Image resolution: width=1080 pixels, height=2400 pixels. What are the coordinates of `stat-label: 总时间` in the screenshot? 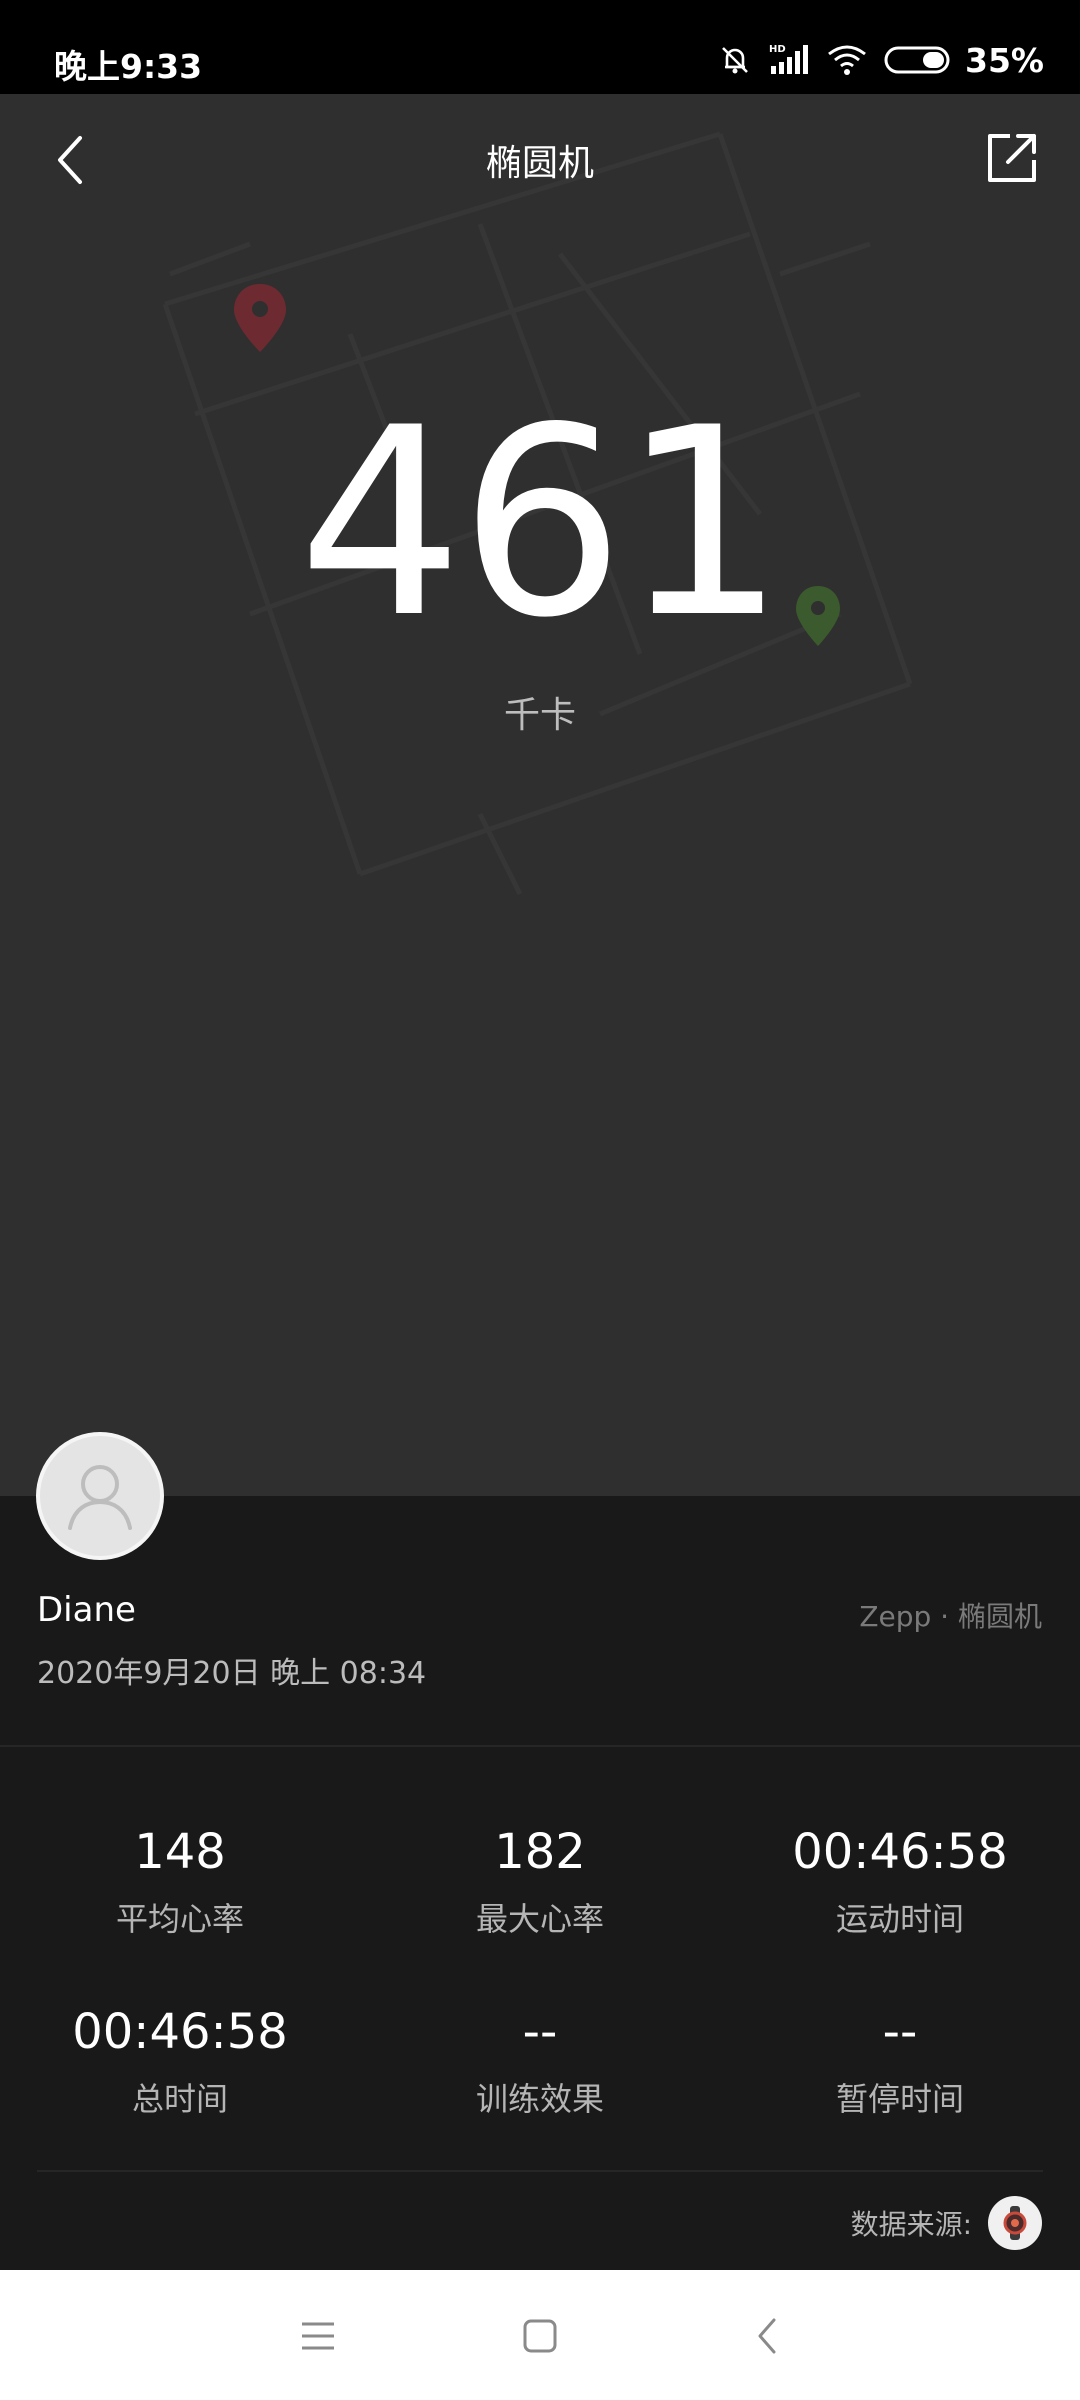 It's located at (179, 2099).